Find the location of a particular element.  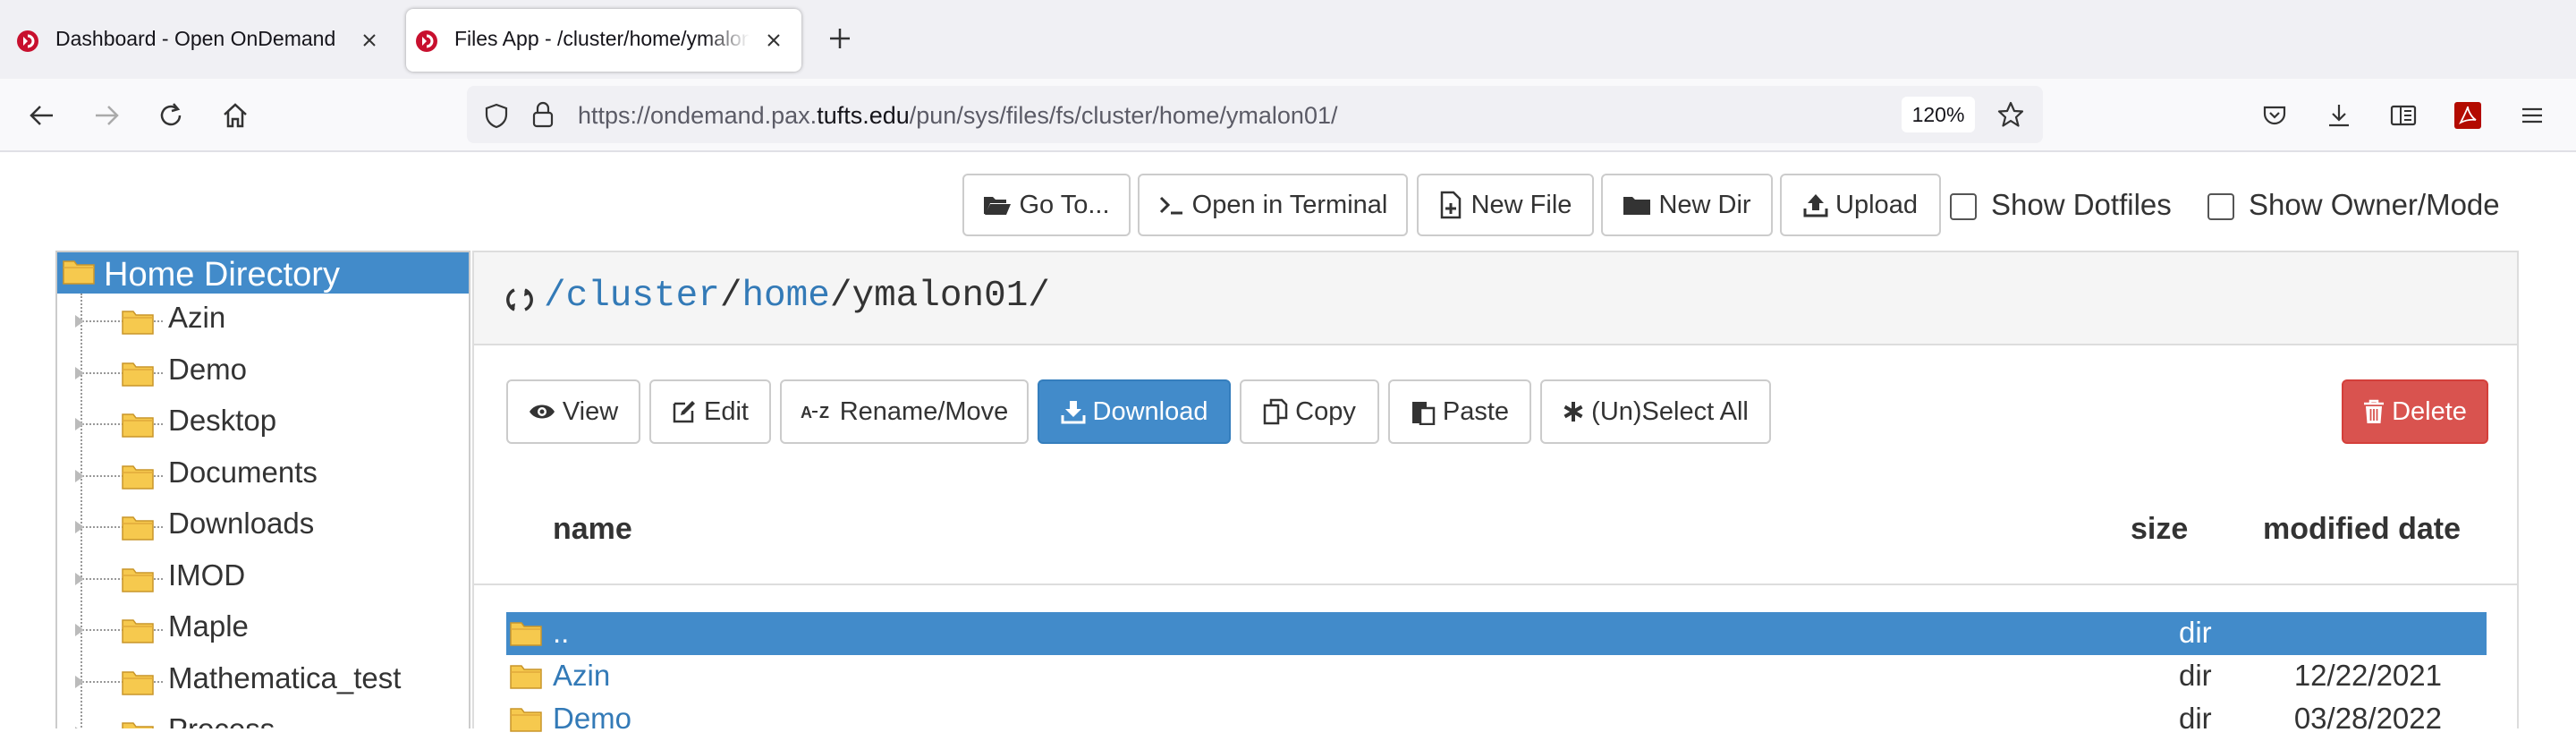

back-arrow-icon is located at coordinates (42, 116).